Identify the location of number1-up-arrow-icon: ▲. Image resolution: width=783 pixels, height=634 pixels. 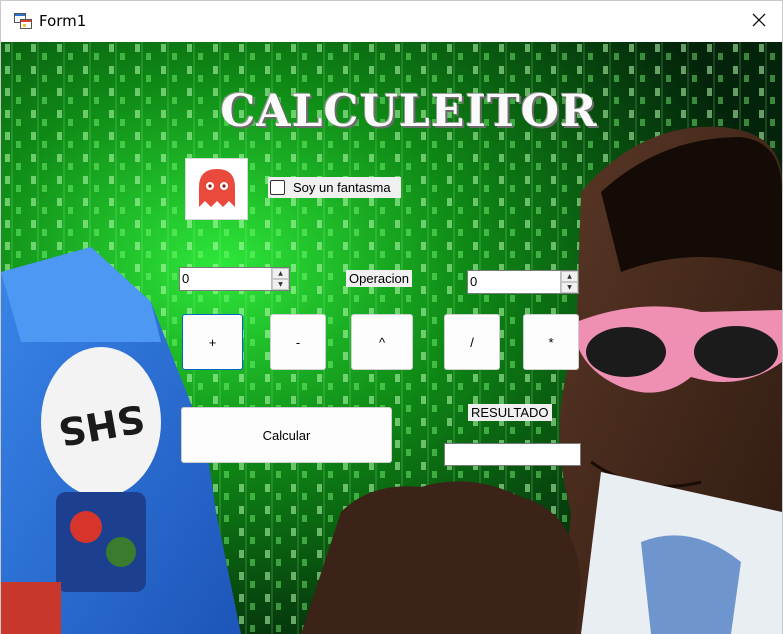
(280, 273).